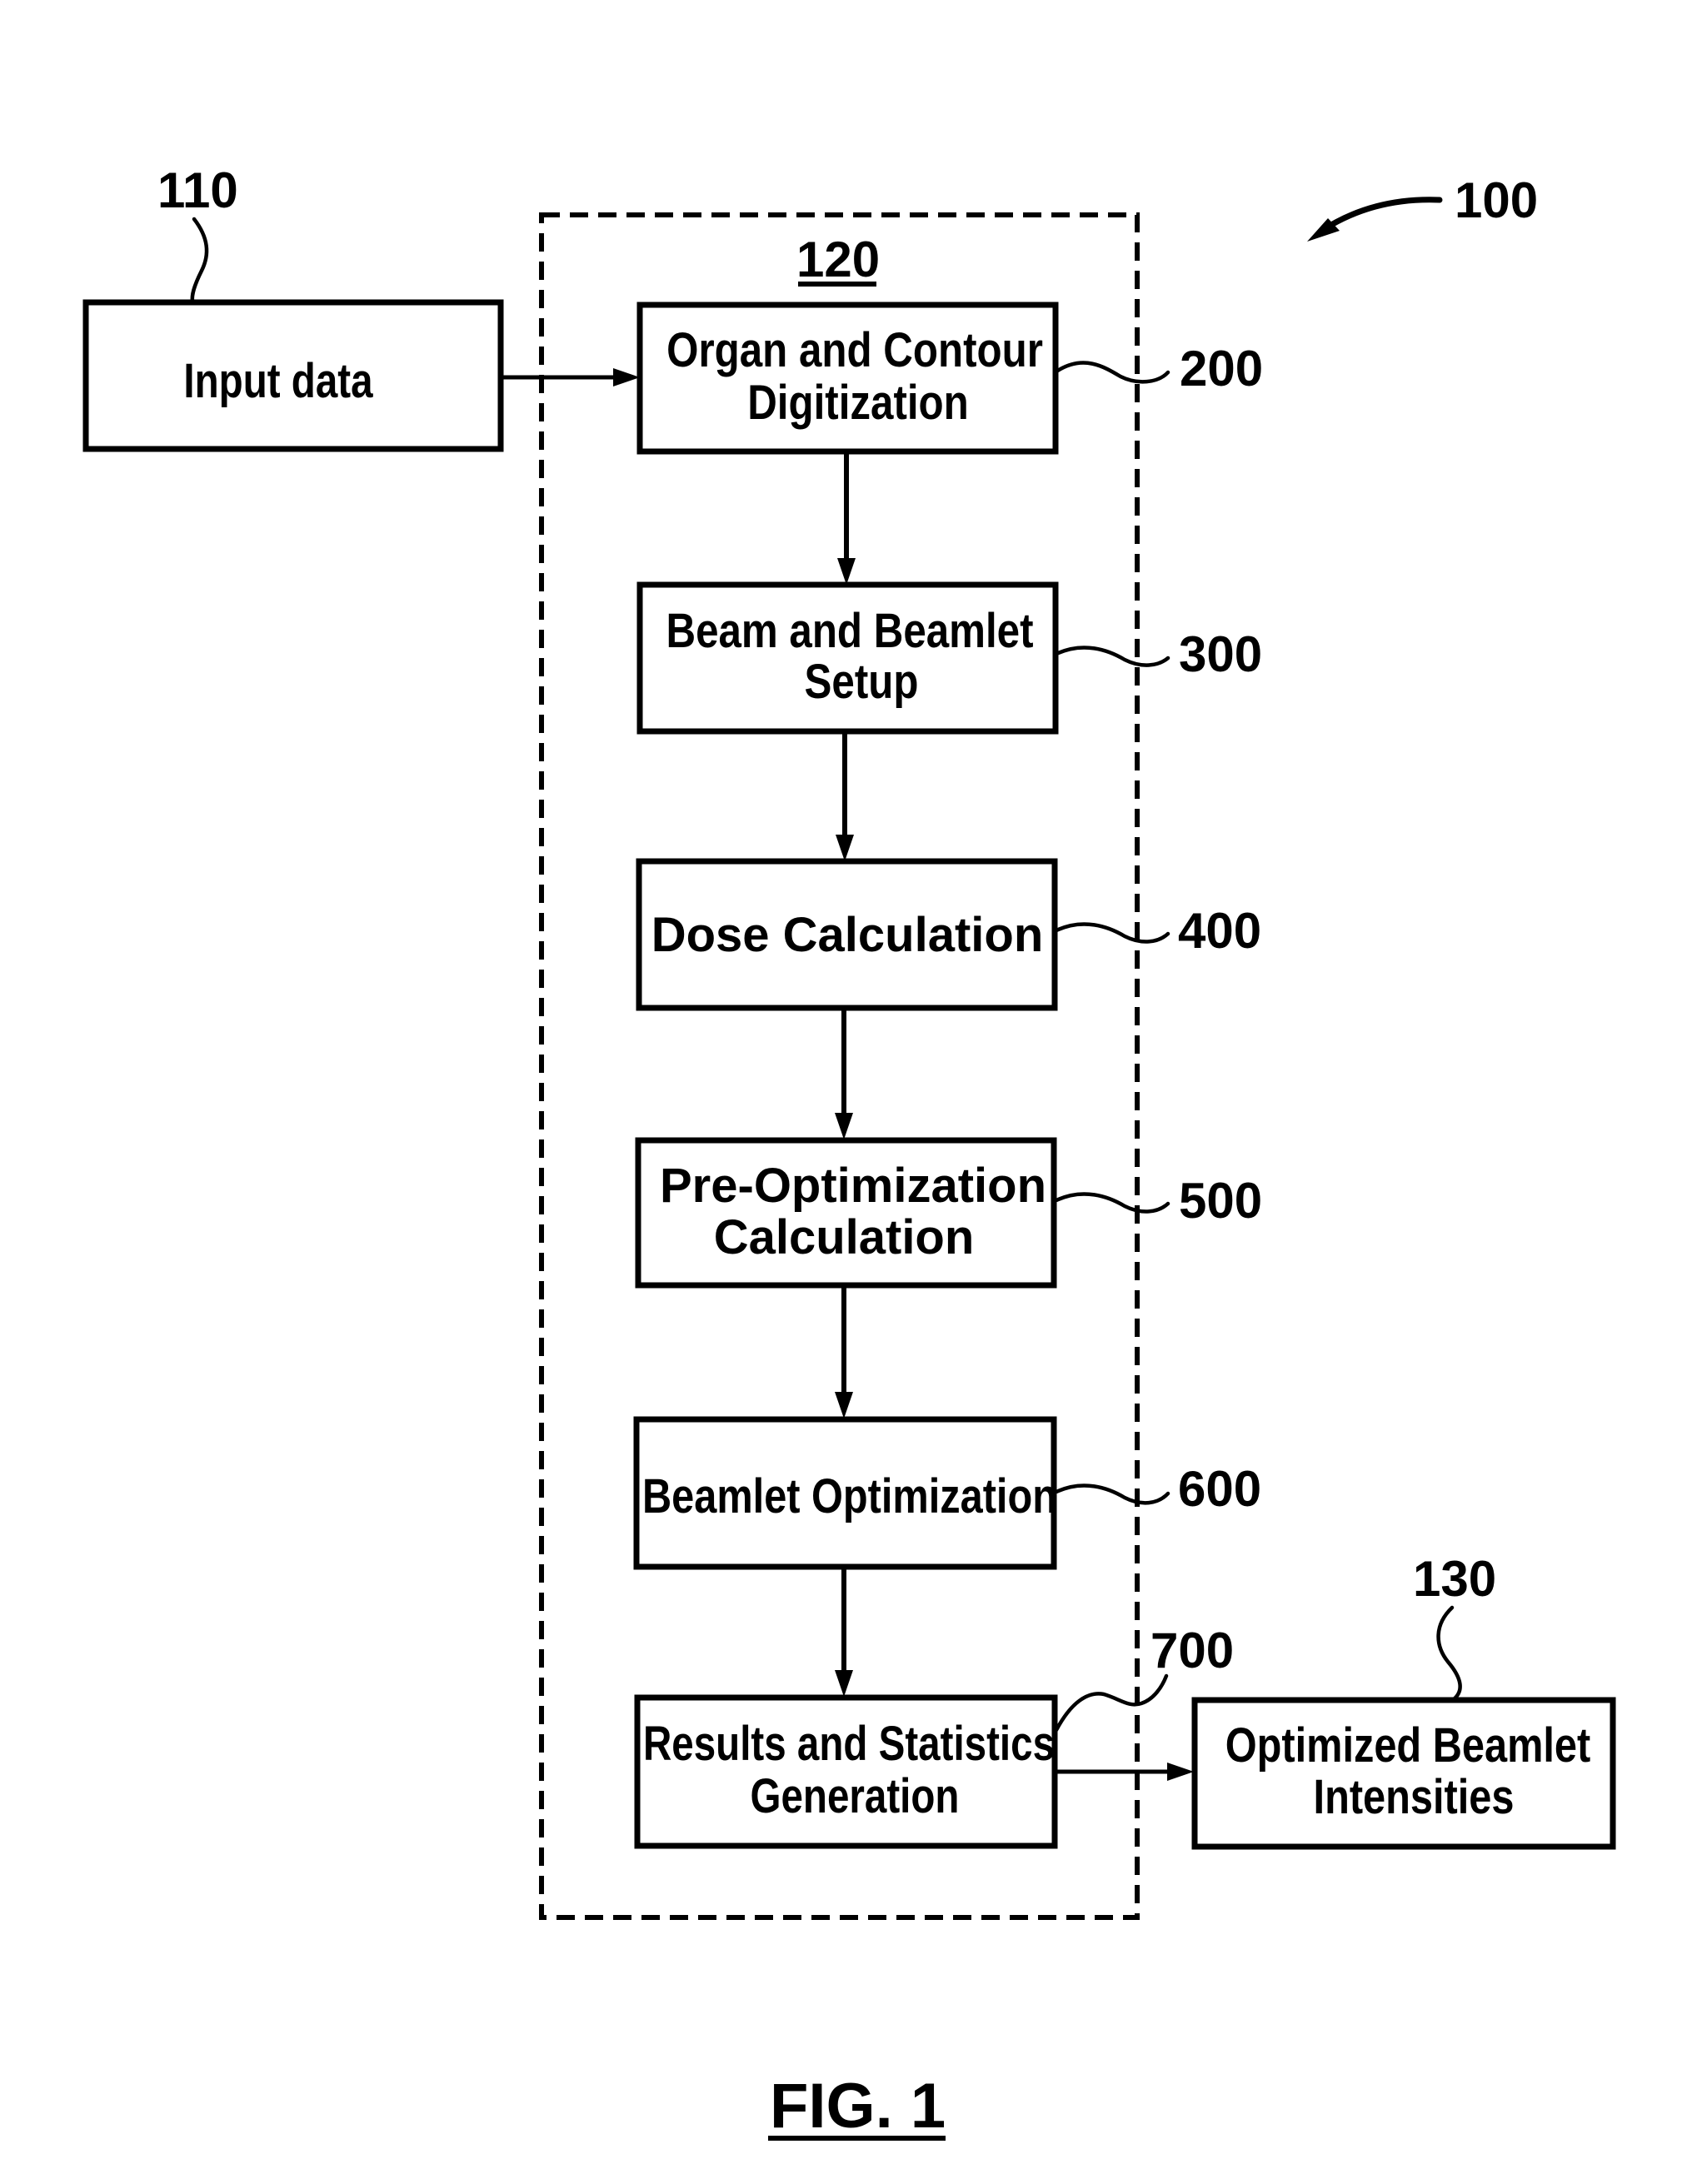  I want to click on step-700-line-2: Generation, so click(856, 1797).